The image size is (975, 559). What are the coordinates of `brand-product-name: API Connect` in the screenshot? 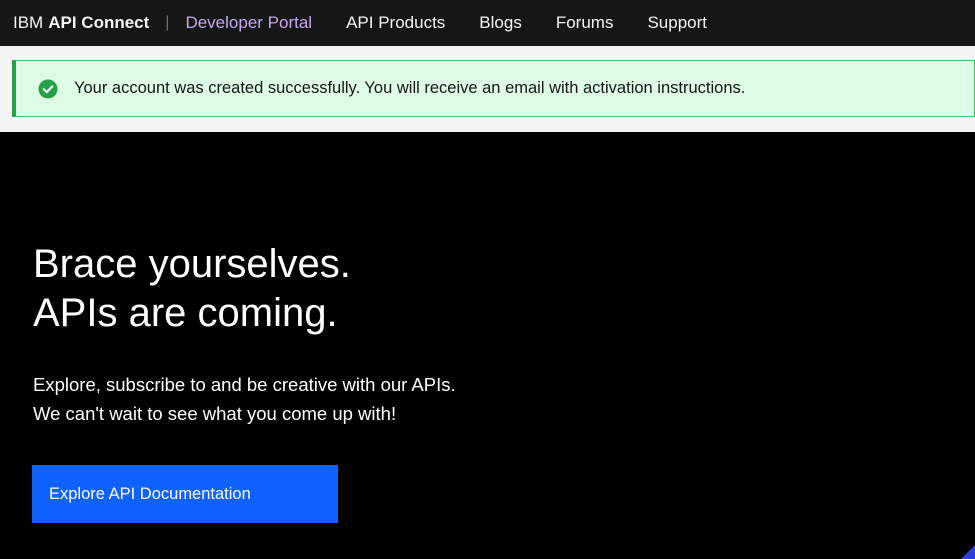 It's located at (99, 22).